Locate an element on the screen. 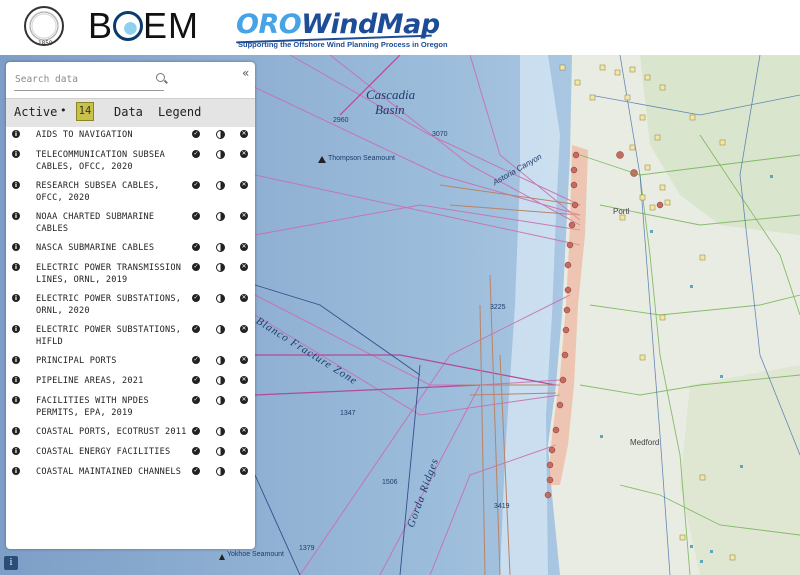  layer-name: NOAA CHARTED SUBMARINE CABLES is located at coordinates (95, 223).